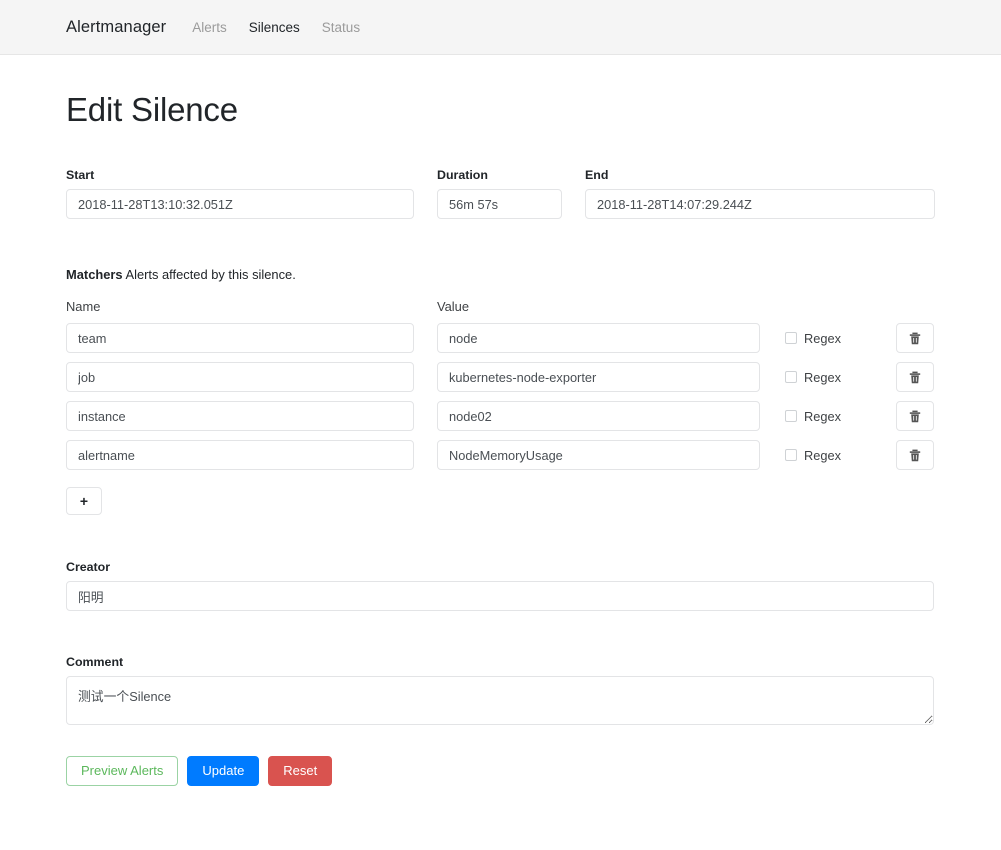 Image resolution: width=1001 pixels, height=850 pixels. What do you see at coordinates (210, 274) in the screenshot?
I see `matchers-description: Alerts affected by this silence.` at bounding box center [210, 274].